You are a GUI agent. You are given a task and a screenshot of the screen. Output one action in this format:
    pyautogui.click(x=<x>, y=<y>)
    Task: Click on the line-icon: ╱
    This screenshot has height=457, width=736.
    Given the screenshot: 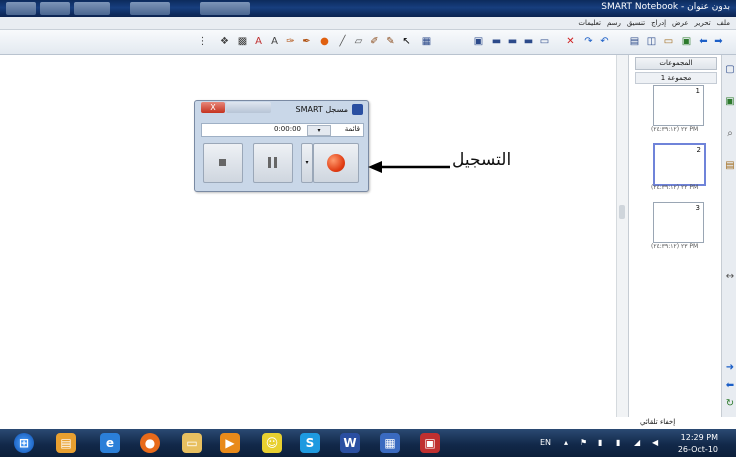 What is the action you would take?
    pyautogui.click(x=342, y=41)
    